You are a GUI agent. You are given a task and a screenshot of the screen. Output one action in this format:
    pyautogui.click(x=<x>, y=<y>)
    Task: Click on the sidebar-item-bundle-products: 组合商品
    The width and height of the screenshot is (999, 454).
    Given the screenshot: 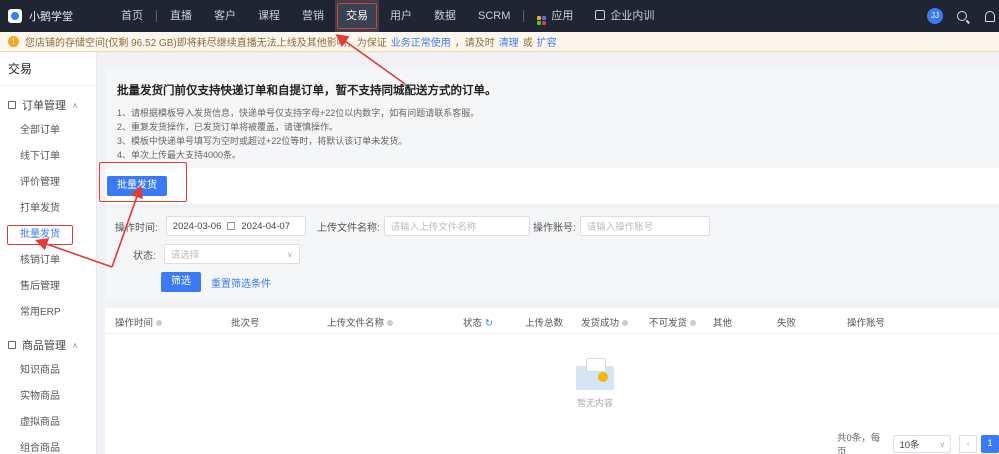 What is the action you would take?
    pyautogui.click(x=48, y=445)
    